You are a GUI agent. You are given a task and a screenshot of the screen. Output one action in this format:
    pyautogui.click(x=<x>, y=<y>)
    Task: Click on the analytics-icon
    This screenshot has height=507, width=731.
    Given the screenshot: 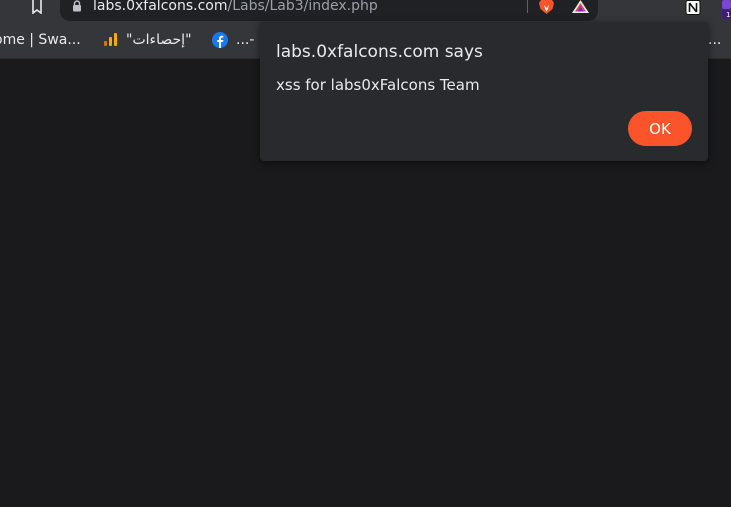 What is the action you would take?
    pyautogui.click(x=110, y=39)
    